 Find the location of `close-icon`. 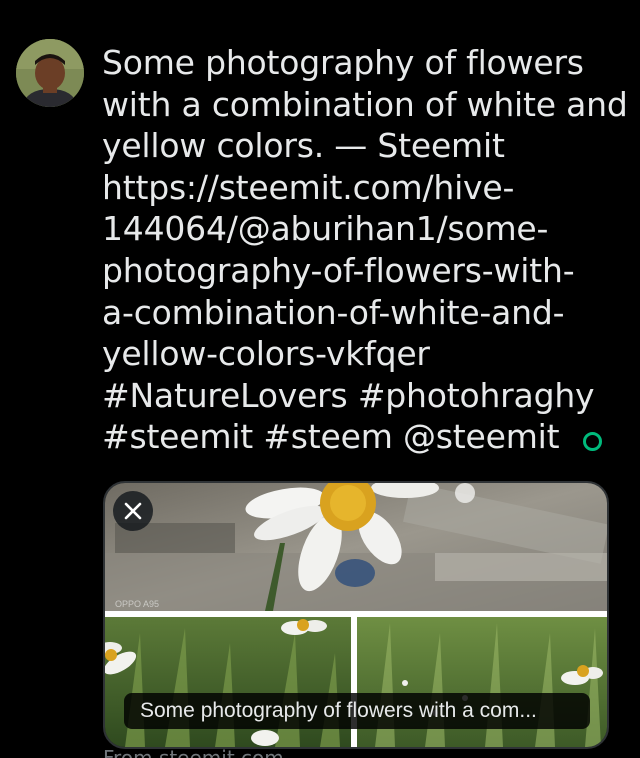

close-icon is located at coordinates (133, 511).